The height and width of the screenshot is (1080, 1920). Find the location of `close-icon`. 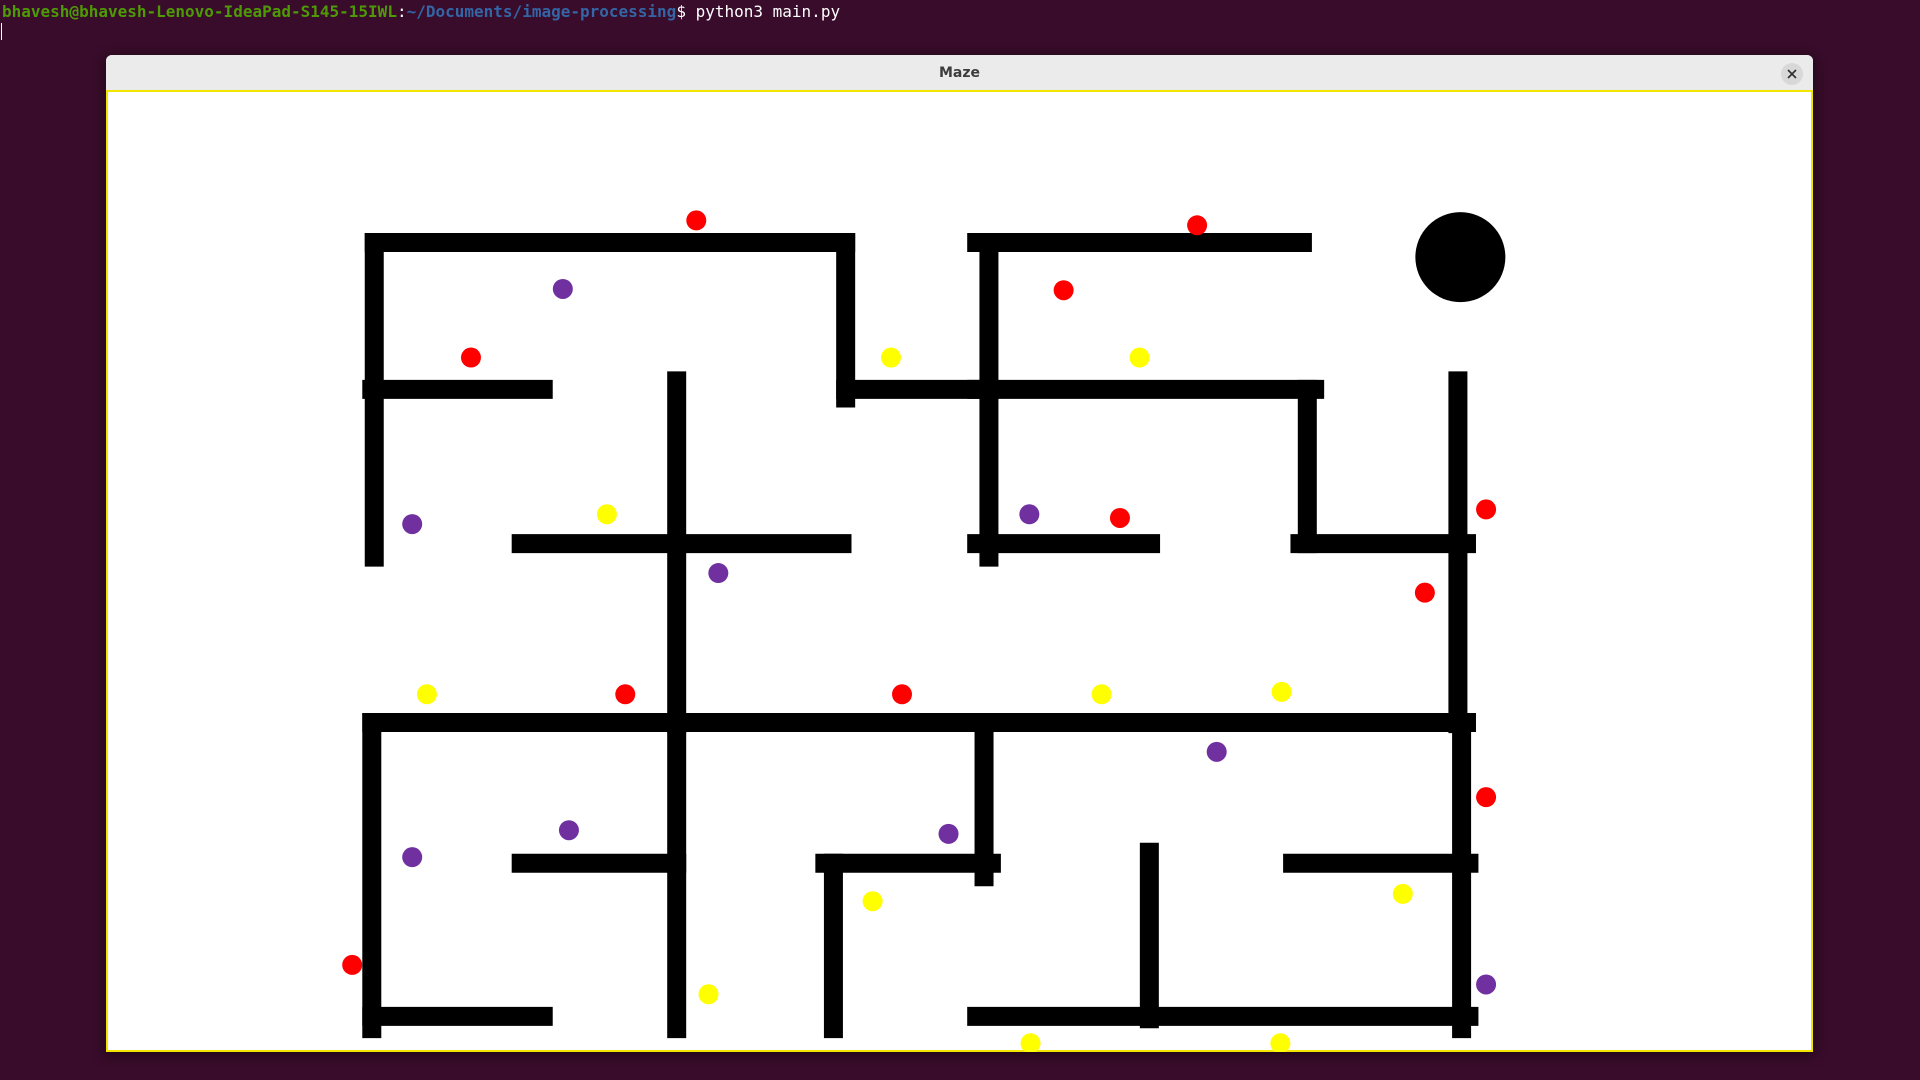

close-icon is located at coordinates (1792, 74).